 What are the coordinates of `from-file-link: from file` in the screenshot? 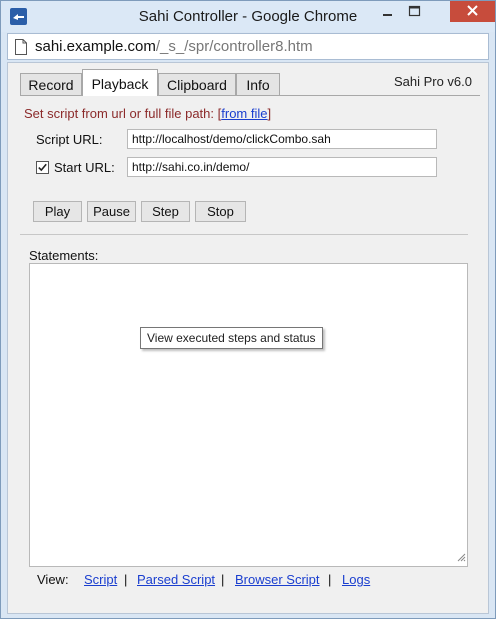 It's located at (244, 113).